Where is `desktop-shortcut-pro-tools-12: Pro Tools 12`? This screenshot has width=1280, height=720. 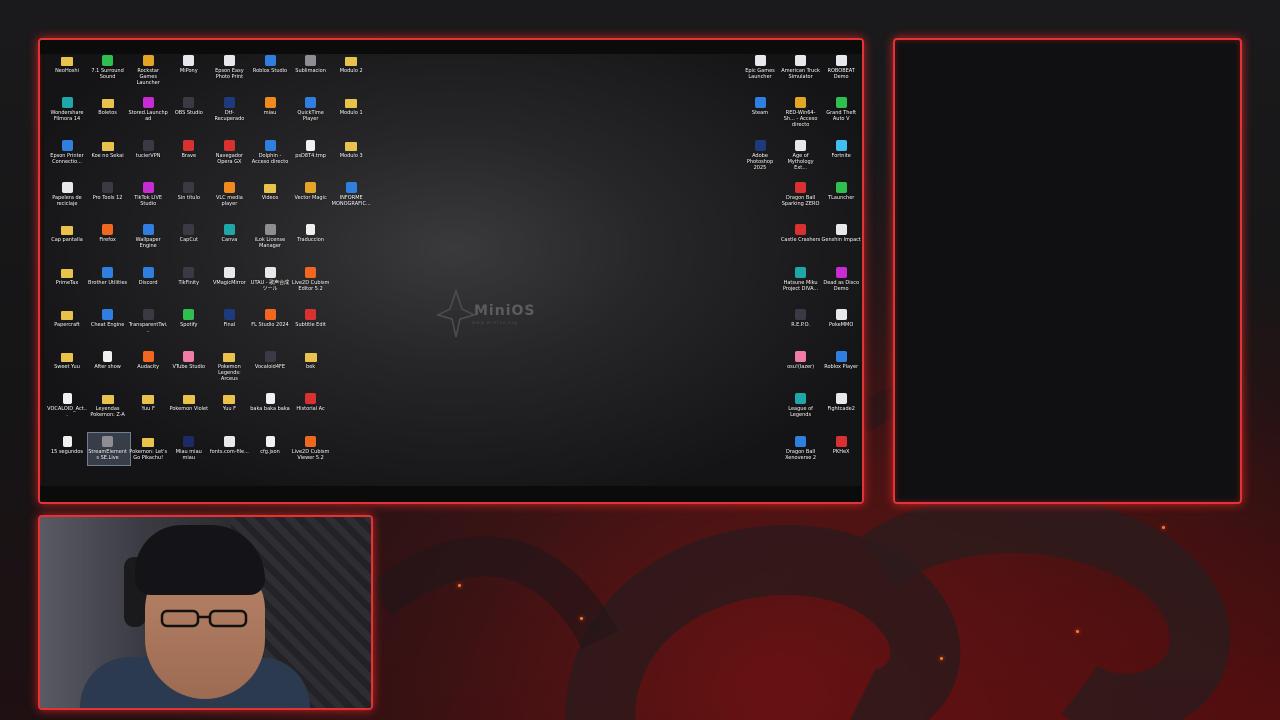 desktop-shortcut-pro-tools-12: Pro Tools 12 is located at coordinates (108, 191).